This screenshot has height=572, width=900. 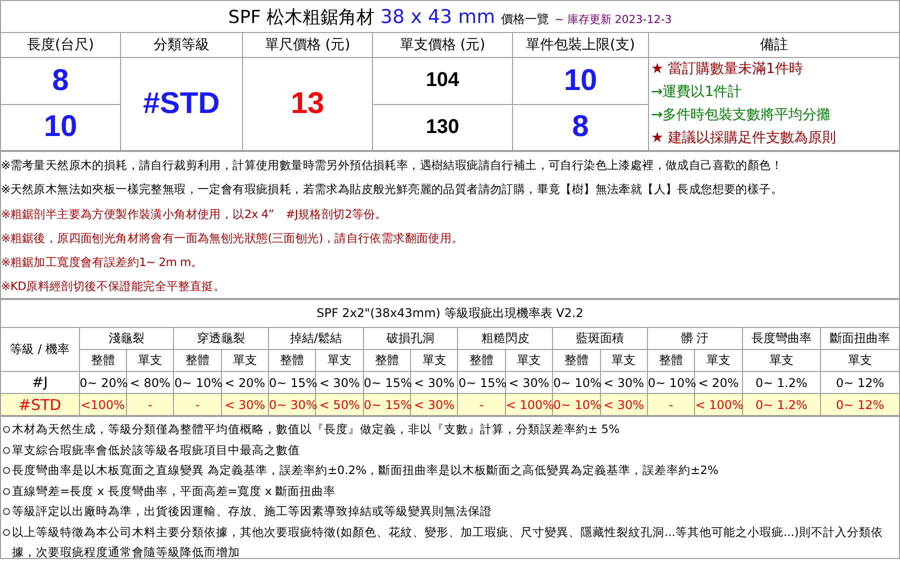 I want to click on note-text: ※粗鋸加工寬度會有誤差約1~ 2m m。, so click(x=102, y=263).